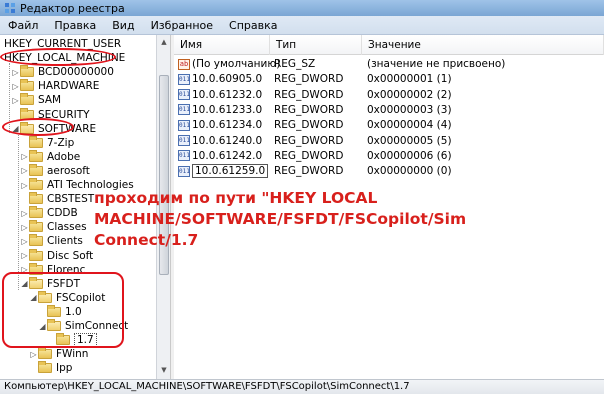  What do you see at coordinates (97, 326) in the screenshot?
I see `tree-item-label: SimConnect` at bounding box center [97, 326].